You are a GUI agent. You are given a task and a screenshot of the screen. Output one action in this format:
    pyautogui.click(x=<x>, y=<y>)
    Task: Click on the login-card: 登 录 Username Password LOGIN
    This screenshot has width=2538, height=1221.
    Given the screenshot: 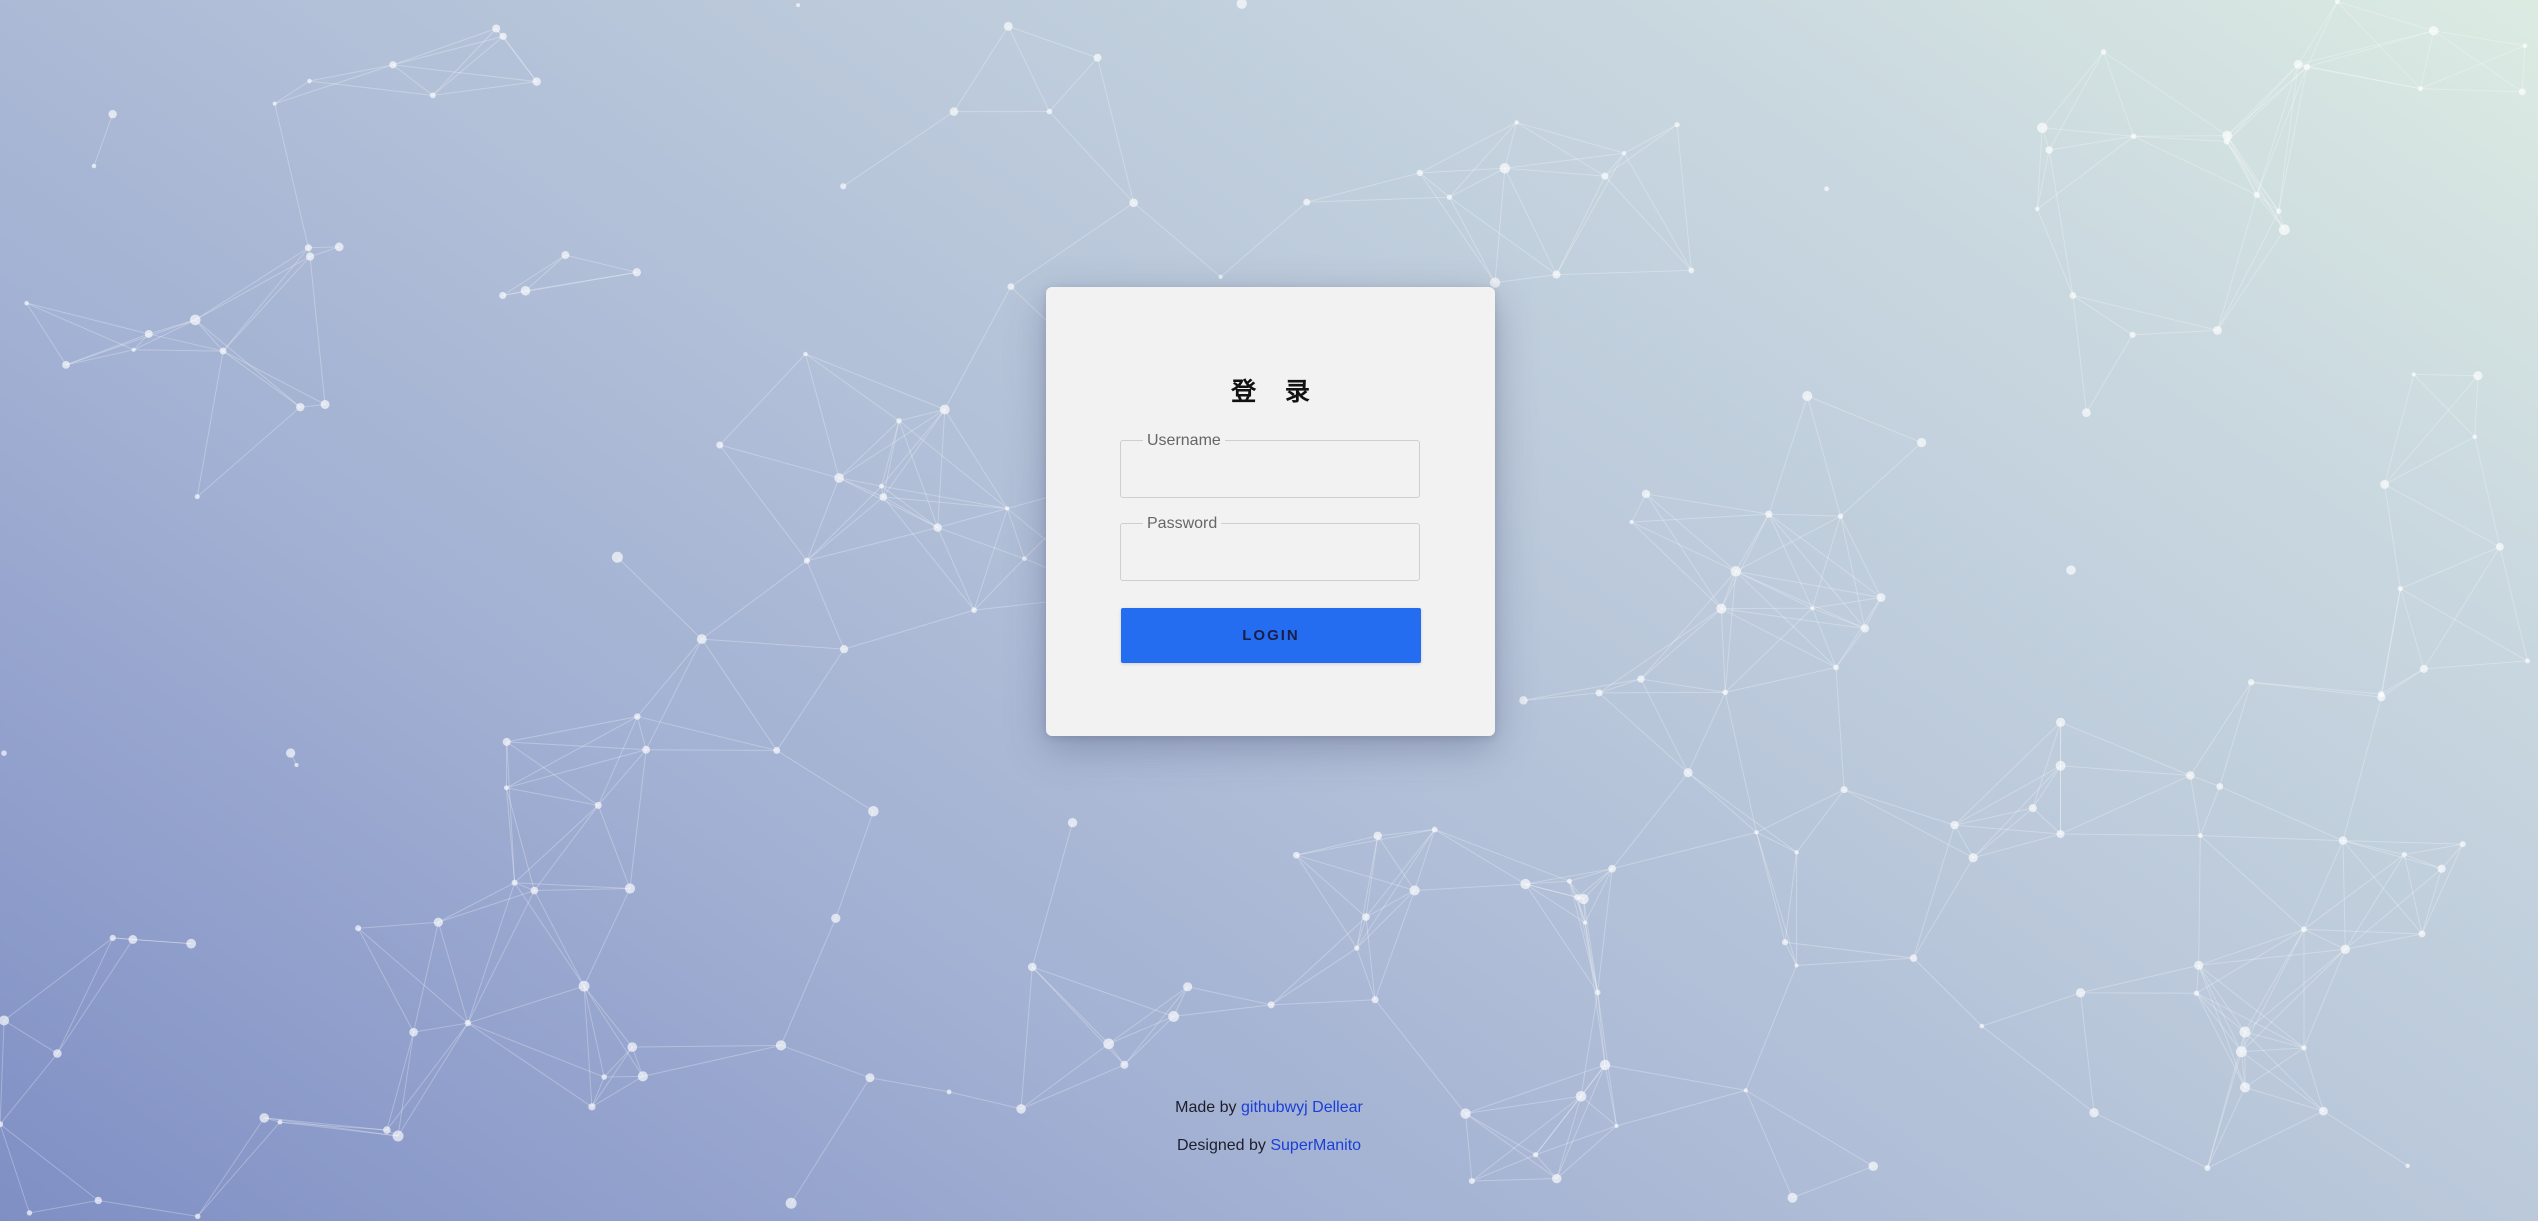 What is the action you would take?
    pyautogui.click(x=1270, y=511)
    